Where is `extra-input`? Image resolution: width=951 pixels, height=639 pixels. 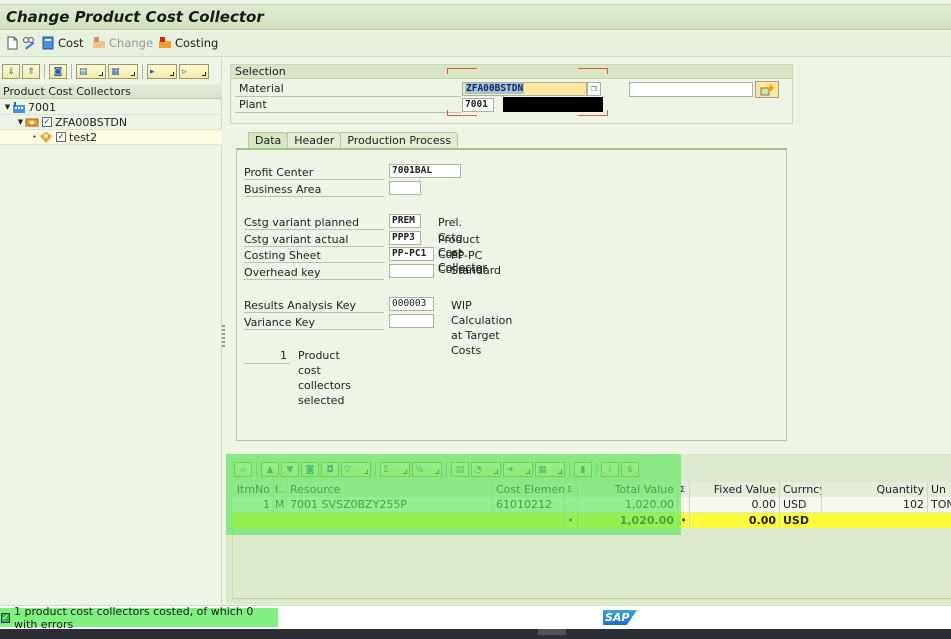
extra-input is located at coordinates (691, 89).